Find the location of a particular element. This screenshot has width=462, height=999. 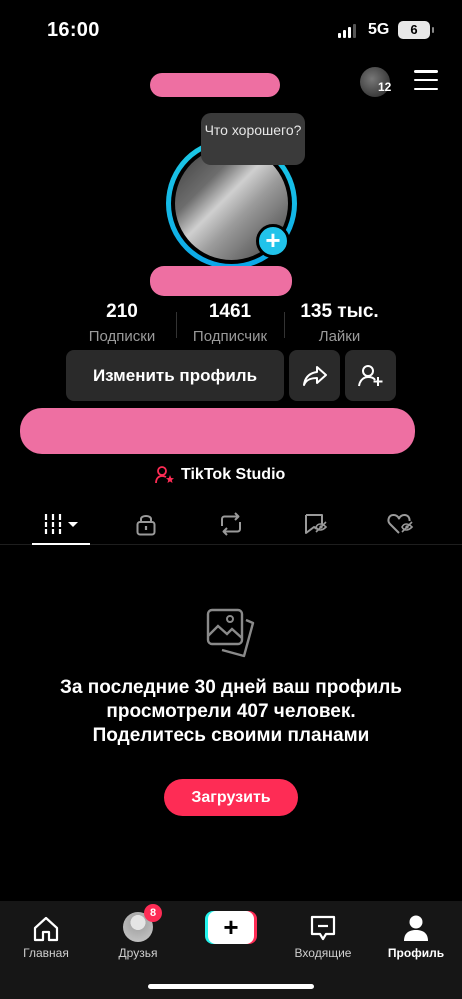

status-time: 16:00 is located at coordinates (73, 30).